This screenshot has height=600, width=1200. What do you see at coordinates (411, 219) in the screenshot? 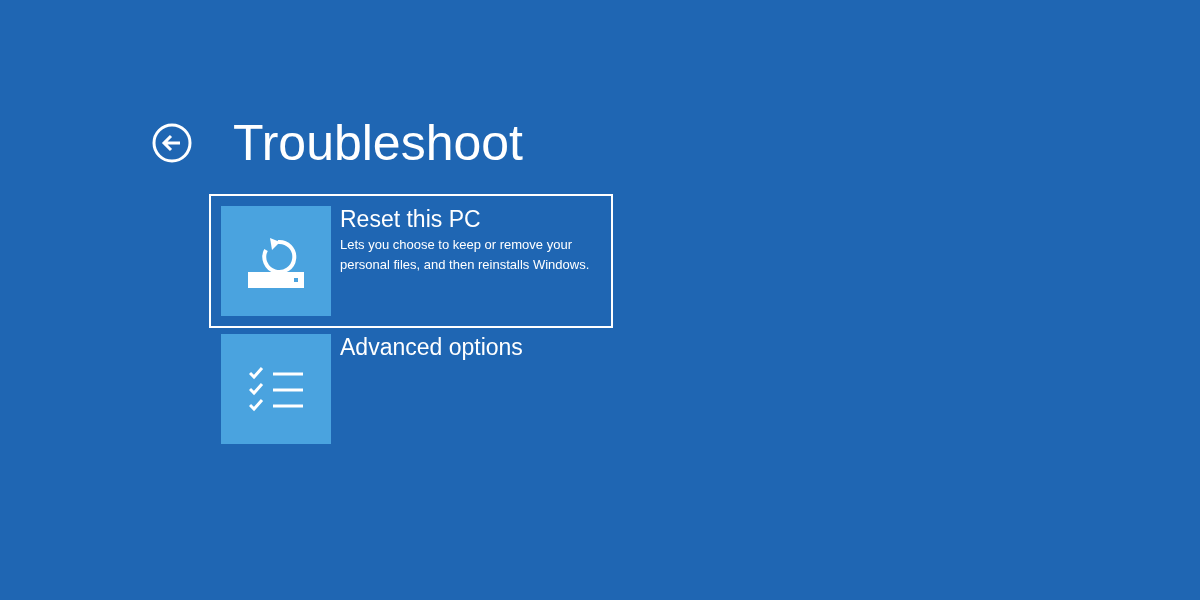
I see `option-title: Reset this PC` at bounding box center [411, 219].